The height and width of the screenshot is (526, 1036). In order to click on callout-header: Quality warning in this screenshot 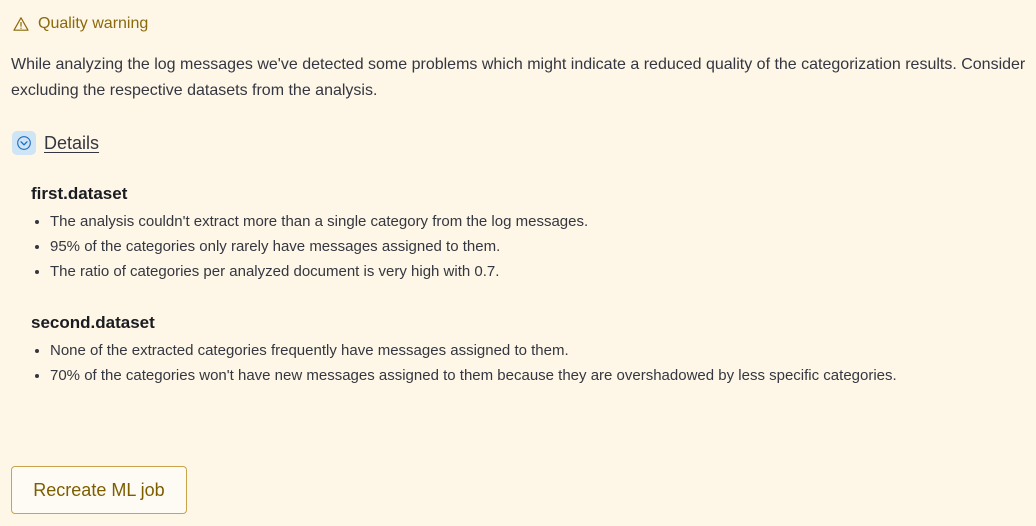, I will do `click(80, 24)`.